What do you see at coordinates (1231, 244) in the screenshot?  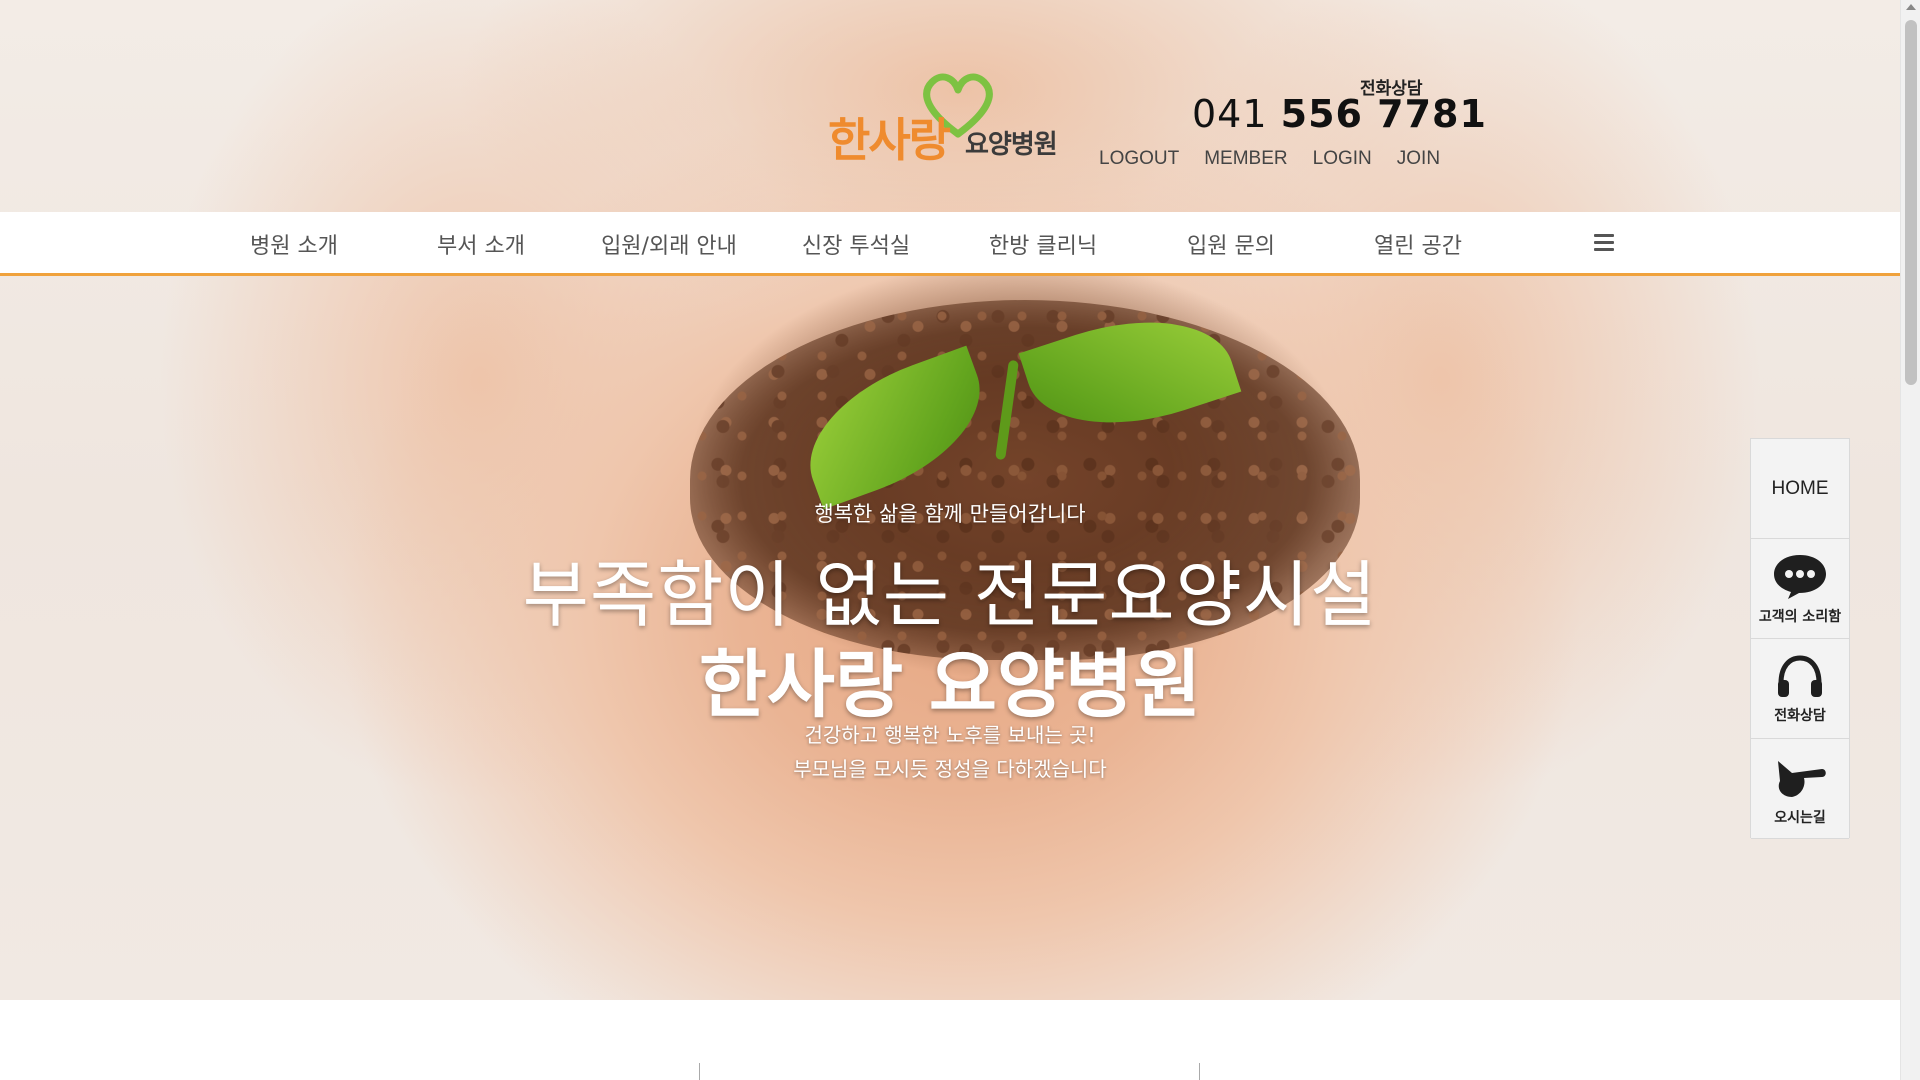 I see `nav-item-admission-inquiry: 입원 문의` at bounding box center [1231, 244].